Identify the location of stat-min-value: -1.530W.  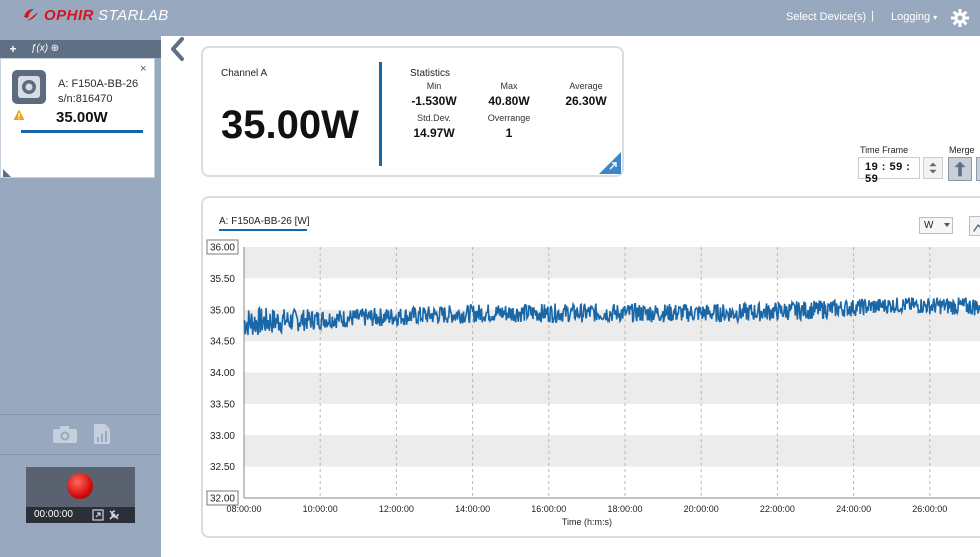
(434, 101).